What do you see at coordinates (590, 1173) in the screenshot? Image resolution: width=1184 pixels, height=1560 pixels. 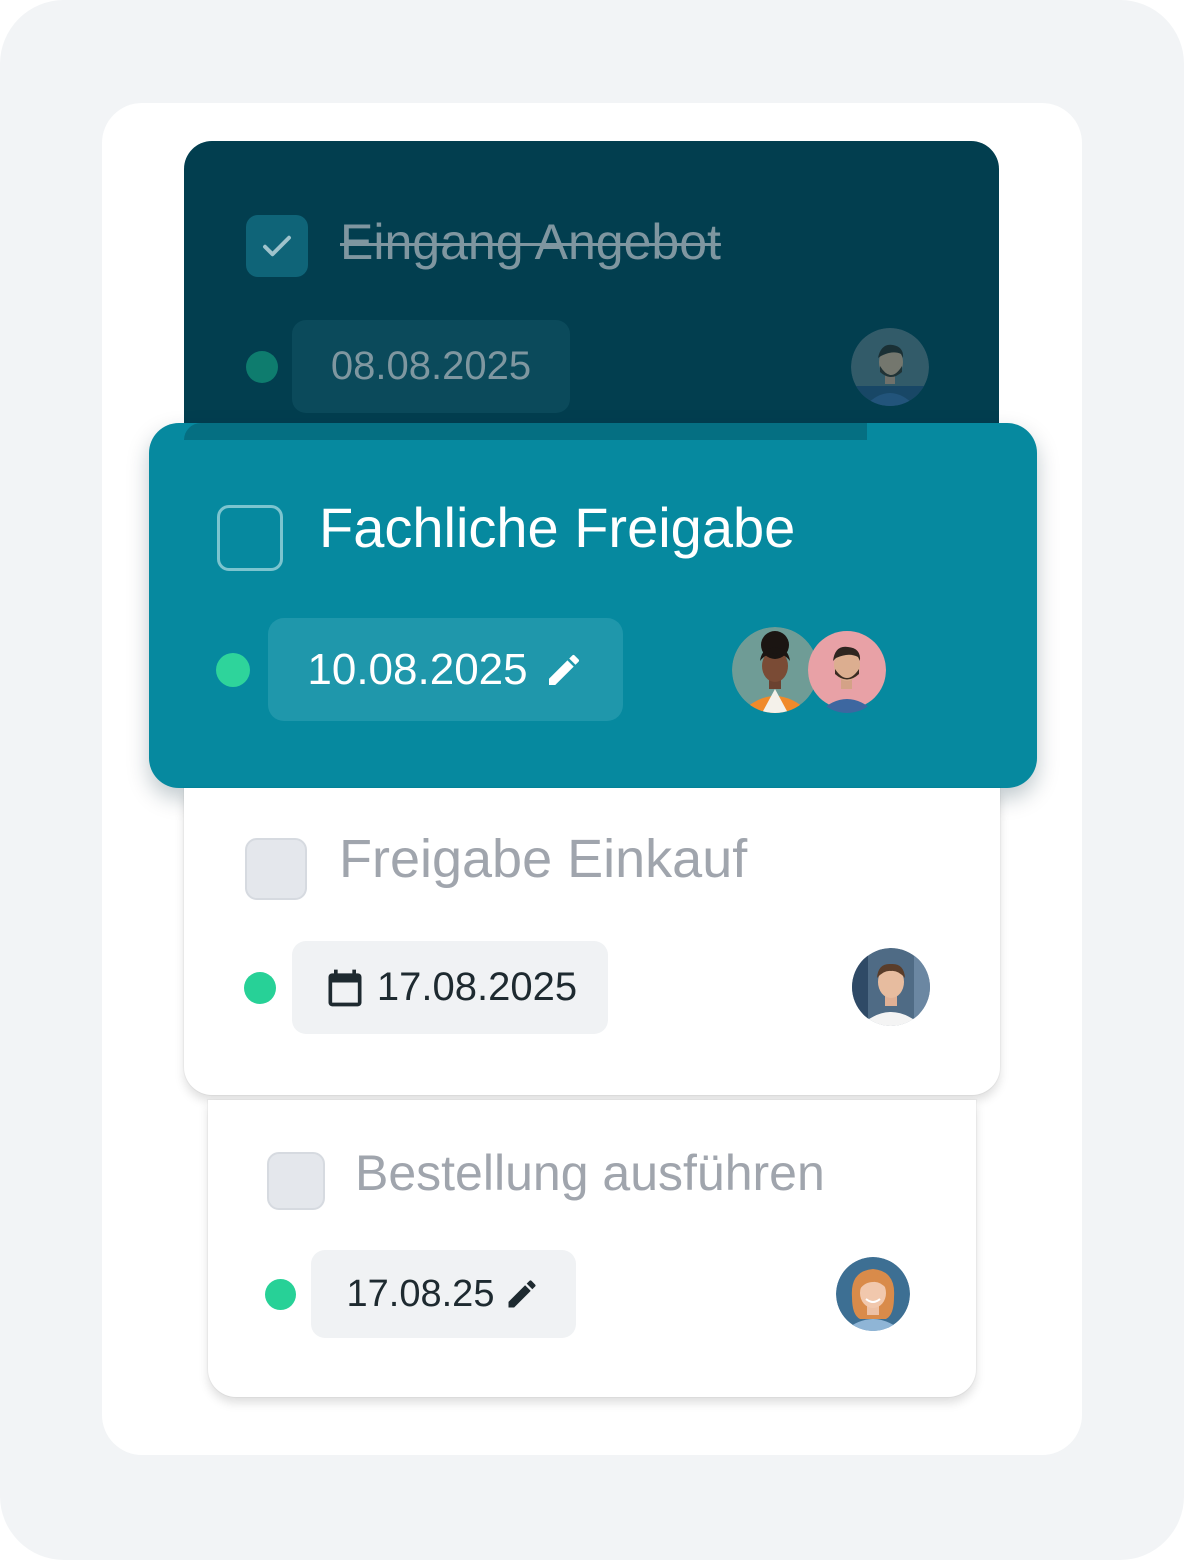 I see `task-title: Bestellung ausführen` at bounding box center [590, 1173].